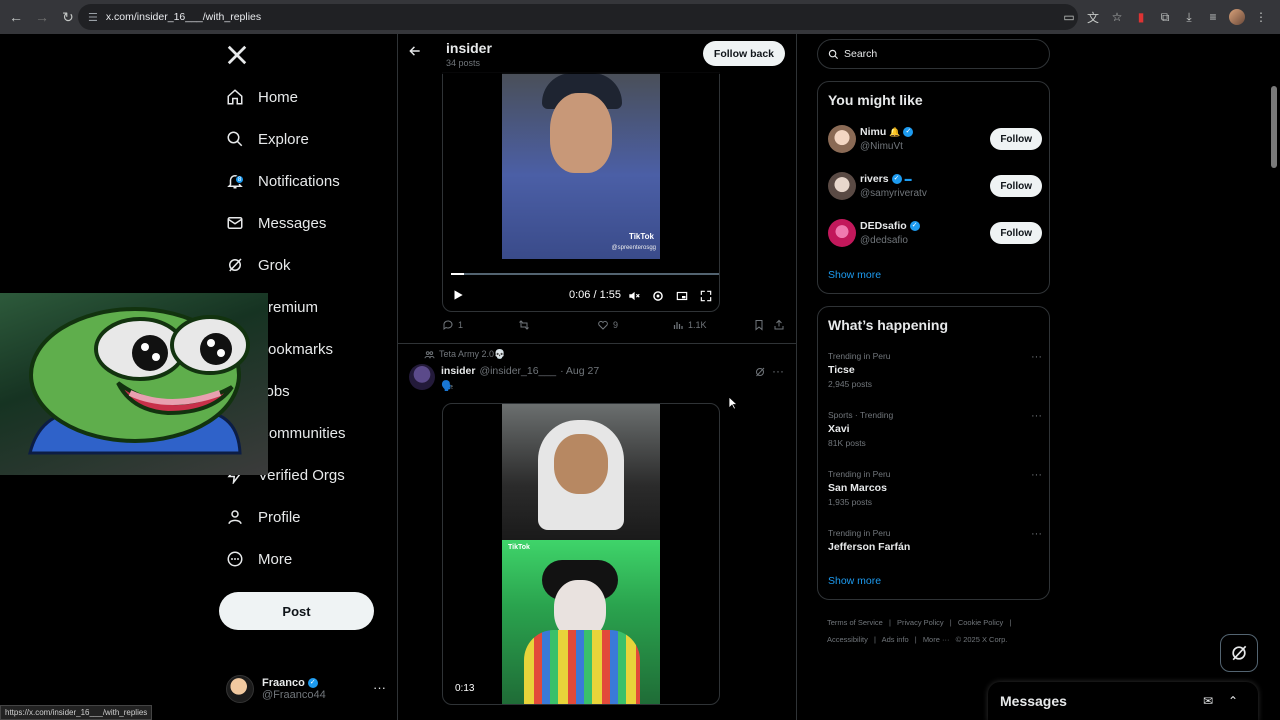 The width and height of the screenshot is (1280, 720). Describe the element at coordinates (306, 689) in the screenshot. I see `account-switcher: Fraanco ✓ @Fraanco44 ···` at that location.